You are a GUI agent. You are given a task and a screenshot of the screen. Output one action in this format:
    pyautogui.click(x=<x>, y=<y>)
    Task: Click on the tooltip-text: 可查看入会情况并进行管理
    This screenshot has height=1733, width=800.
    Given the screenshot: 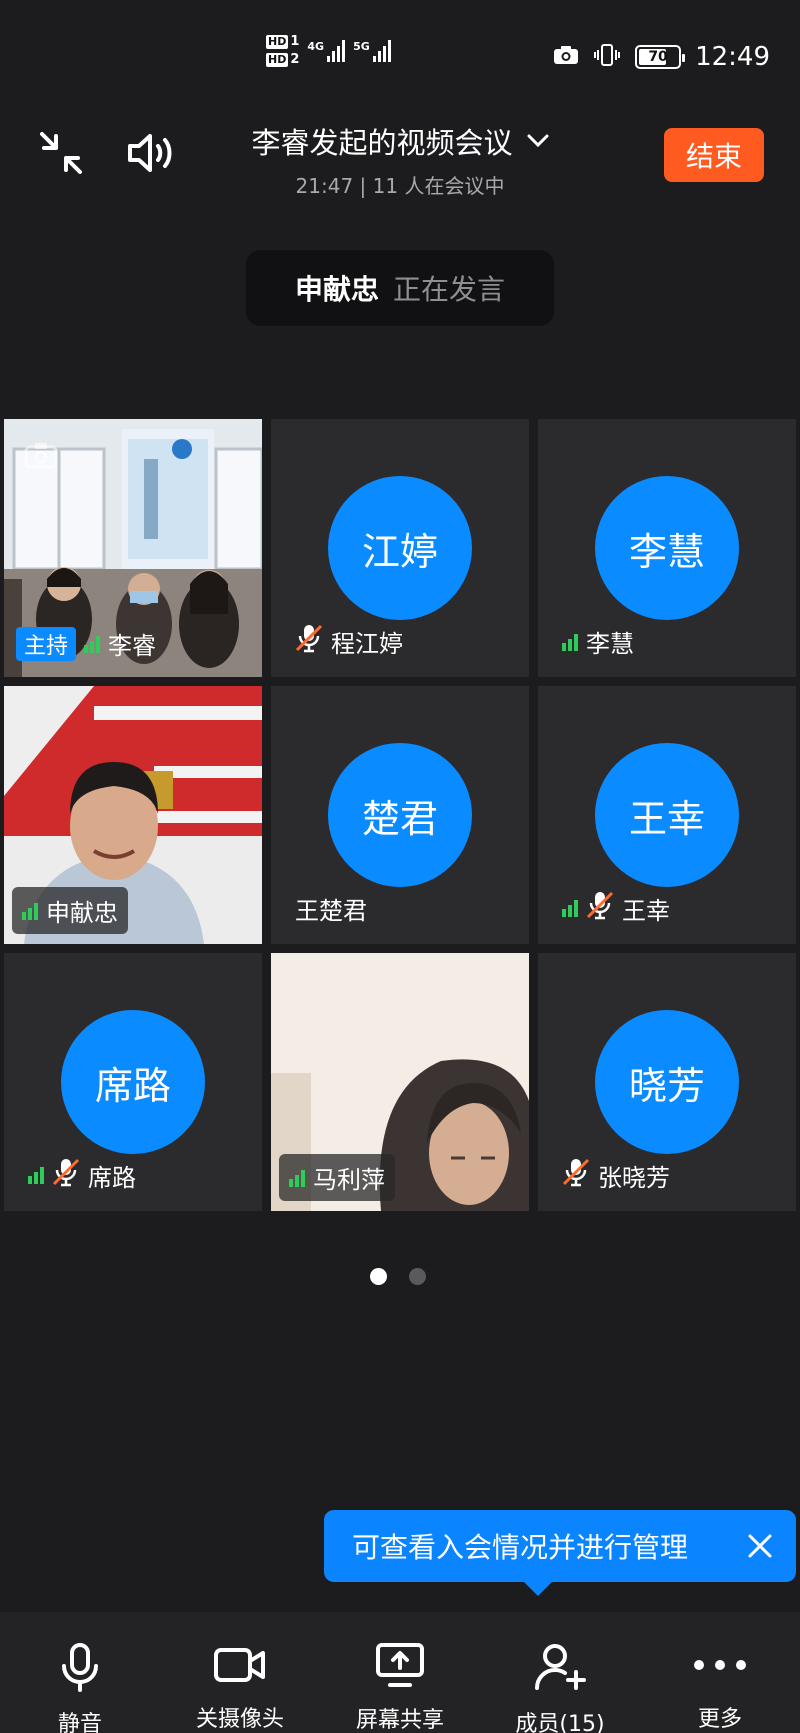 What is the action you would take?
    pyautogui.click(x=520, y=1547)
    